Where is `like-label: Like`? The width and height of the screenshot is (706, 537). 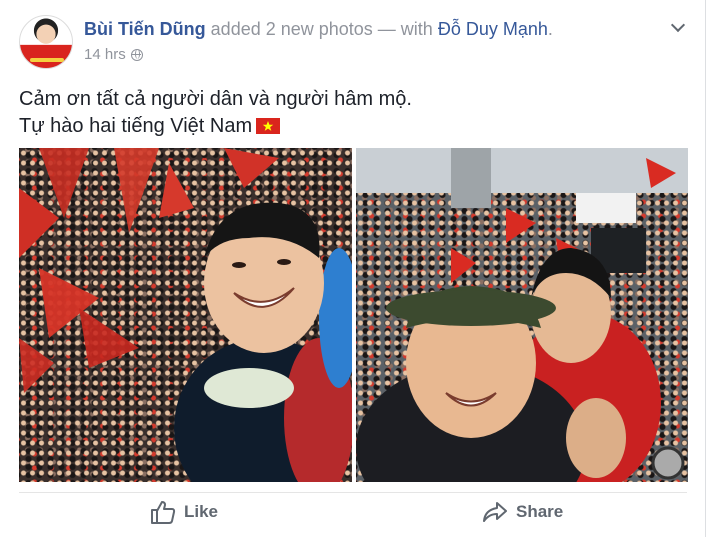 like-label: Like is located at coordinates (201, 512).